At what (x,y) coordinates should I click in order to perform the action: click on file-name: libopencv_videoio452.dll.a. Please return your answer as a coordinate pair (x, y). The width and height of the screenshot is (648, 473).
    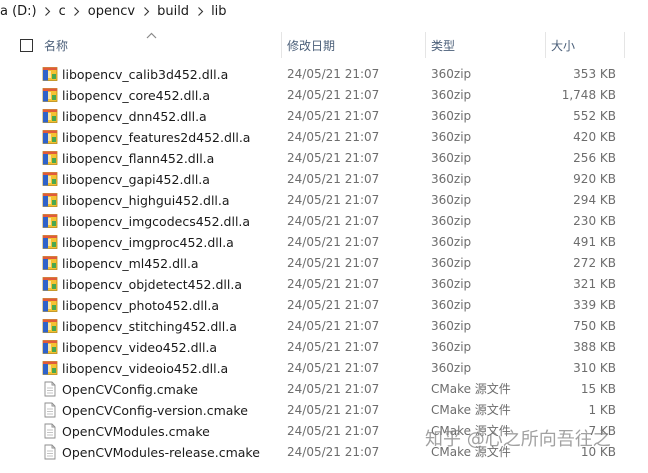
    Looking at the image, I should click on (145, 368).